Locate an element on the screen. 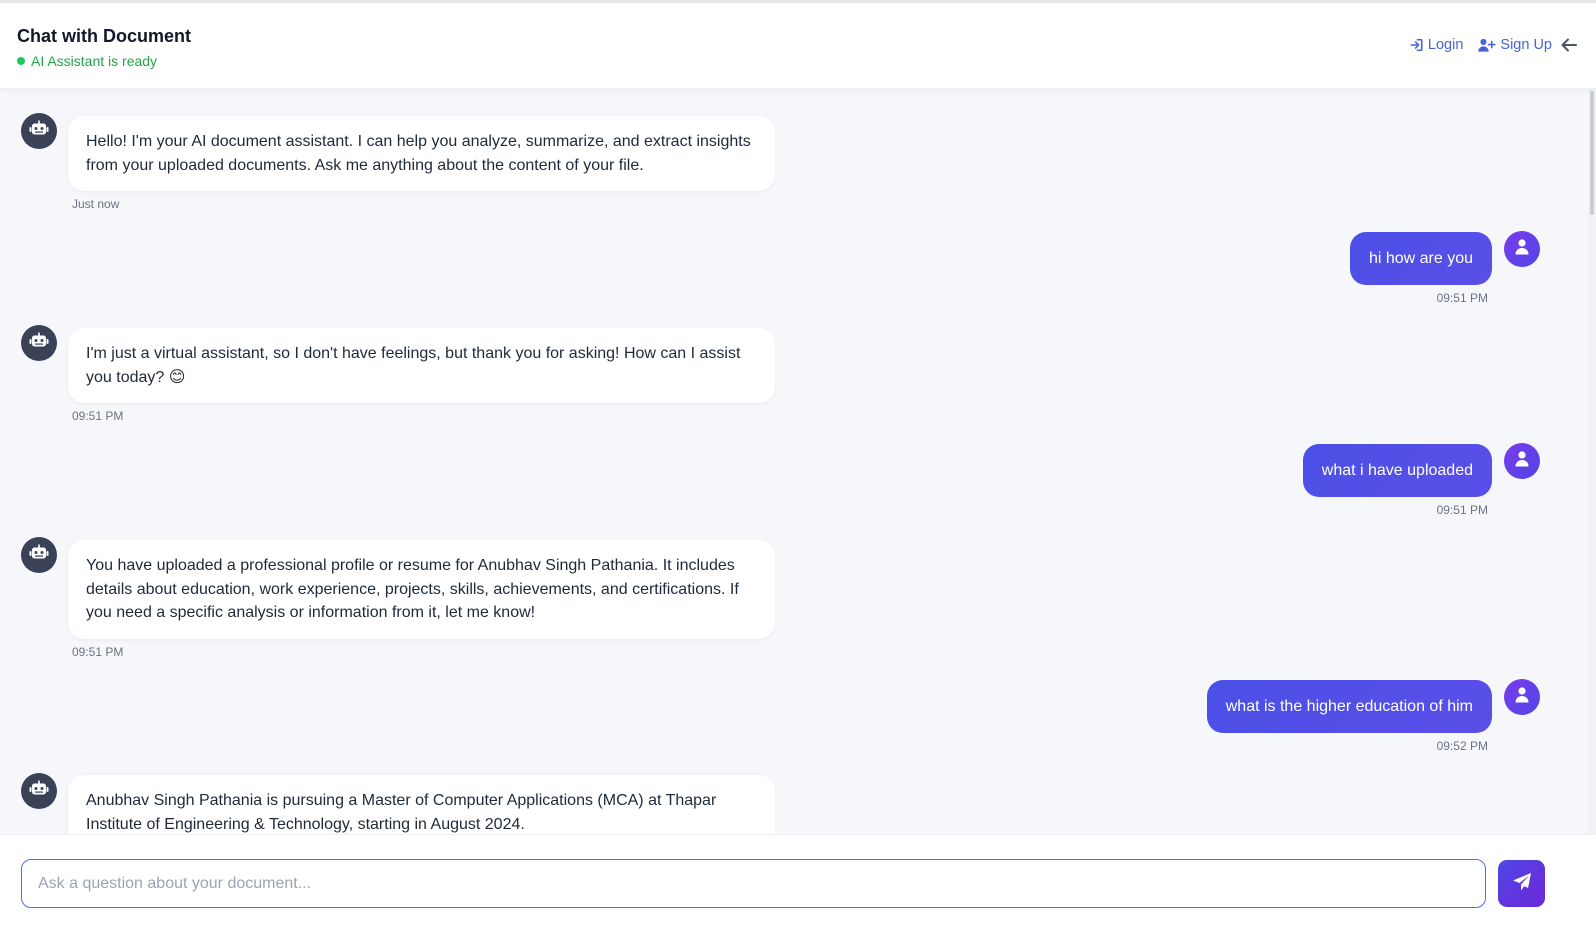 Image resolution: width=1596 pixels, height=942 pixels. chat-scrollbar is located at coordinates (1592, 461).